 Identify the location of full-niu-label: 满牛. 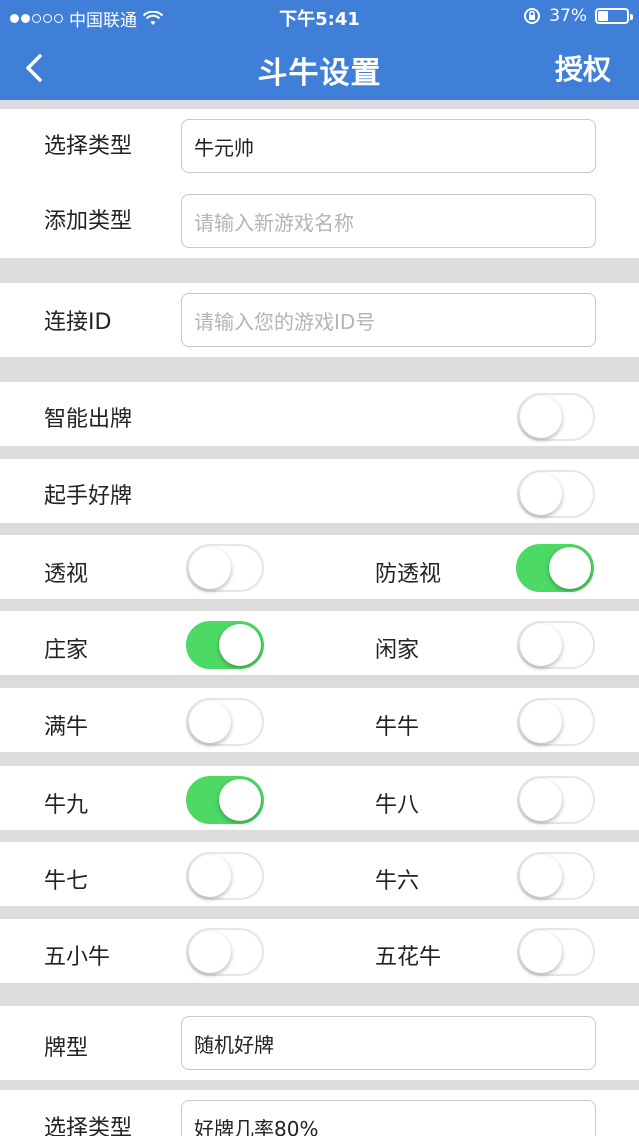
(66, 727).